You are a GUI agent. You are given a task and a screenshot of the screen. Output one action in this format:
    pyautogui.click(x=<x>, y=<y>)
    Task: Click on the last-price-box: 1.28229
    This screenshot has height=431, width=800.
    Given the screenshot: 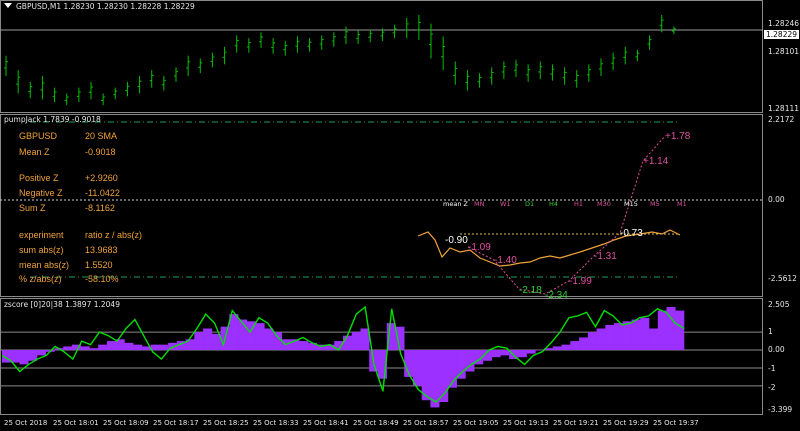 What is the action you would take?
    pyautogui.click(x=782, y=34)
    